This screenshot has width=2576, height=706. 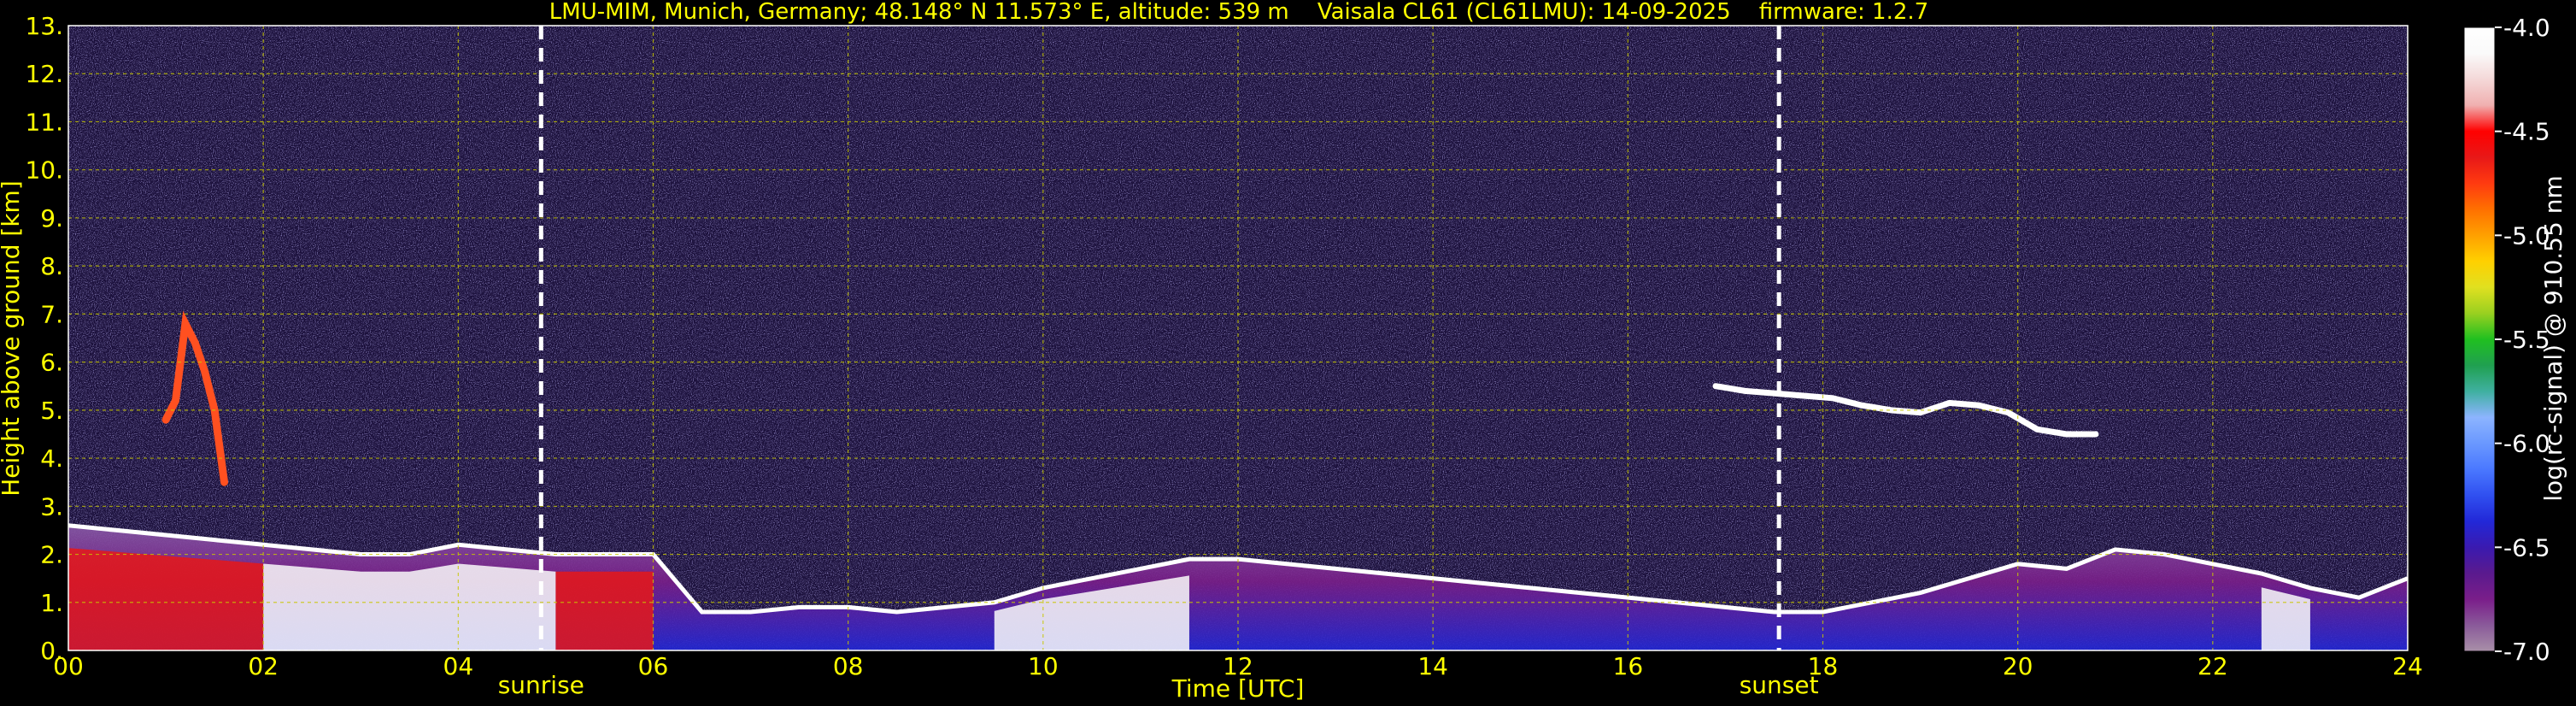 I want to click on colorbar-tick-label: -6.5, so click(x=2526, y=547).